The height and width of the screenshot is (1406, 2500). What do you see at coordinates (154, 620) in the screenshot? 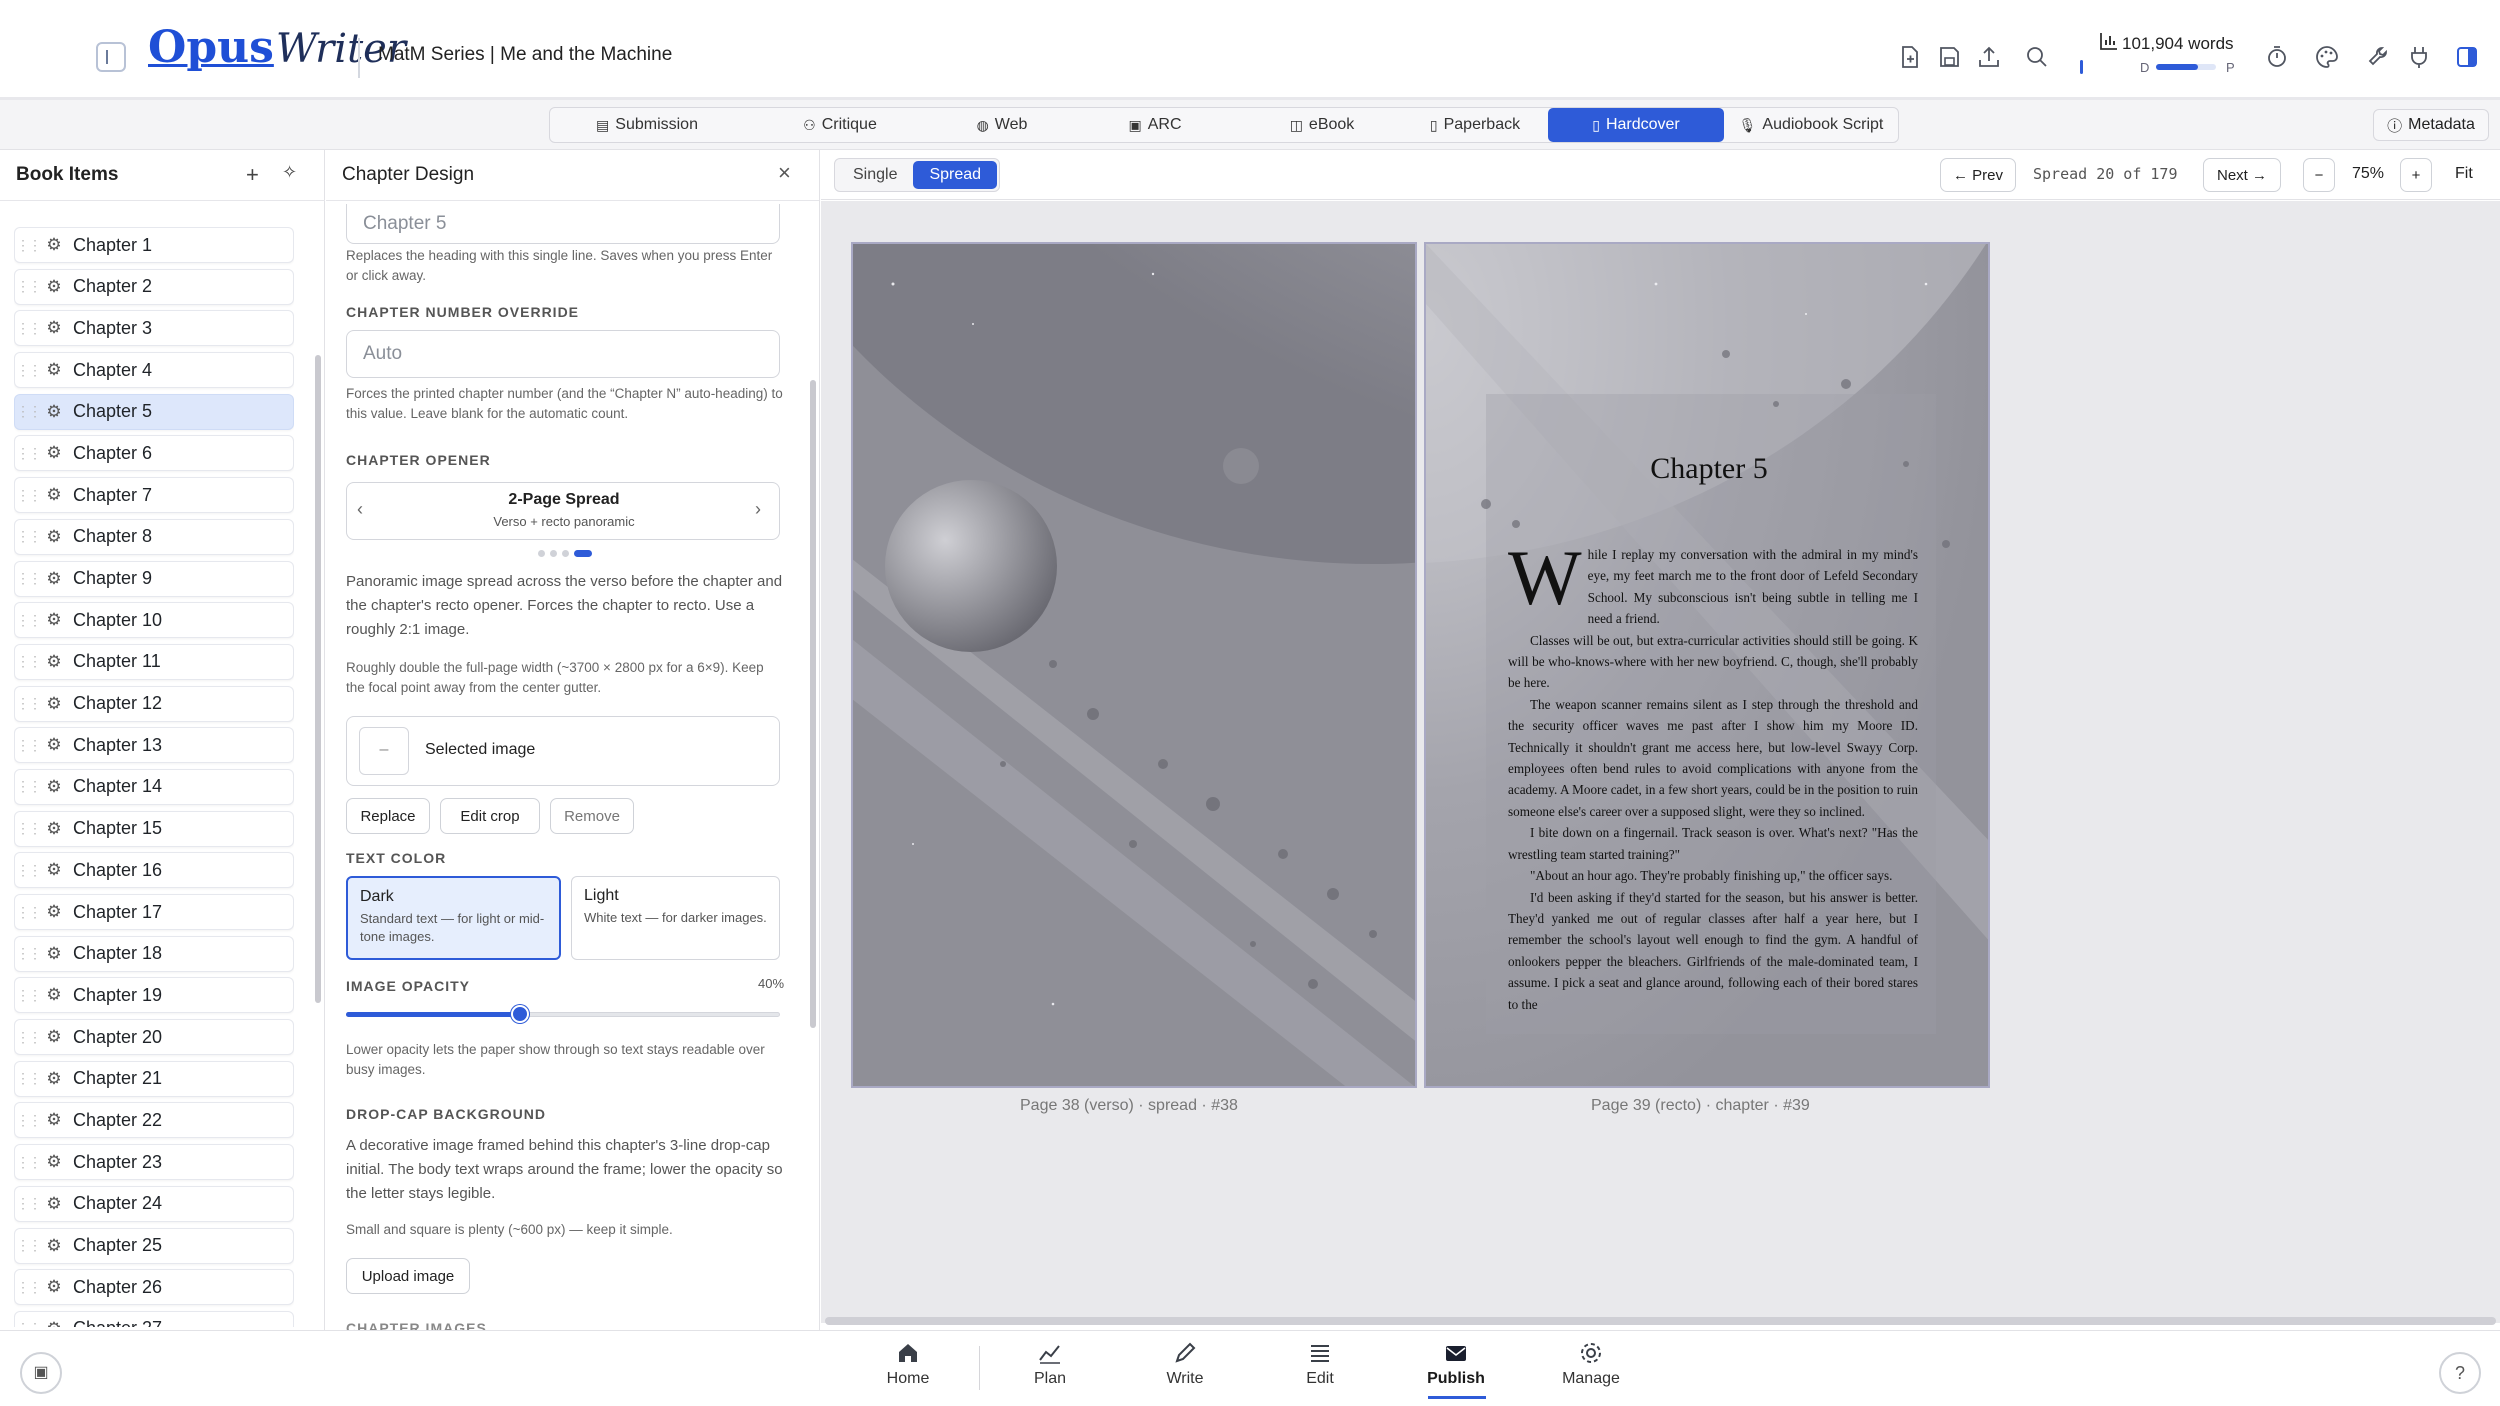
I see `chapter-list-item: ⋮⋮ ⚙ Chapter 10` at bounding box center [154, 620].